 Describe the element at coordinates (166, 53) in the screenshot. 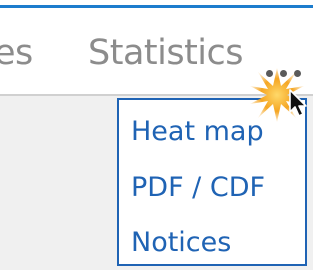

I see `tab-statistics: Statistics` at that location.